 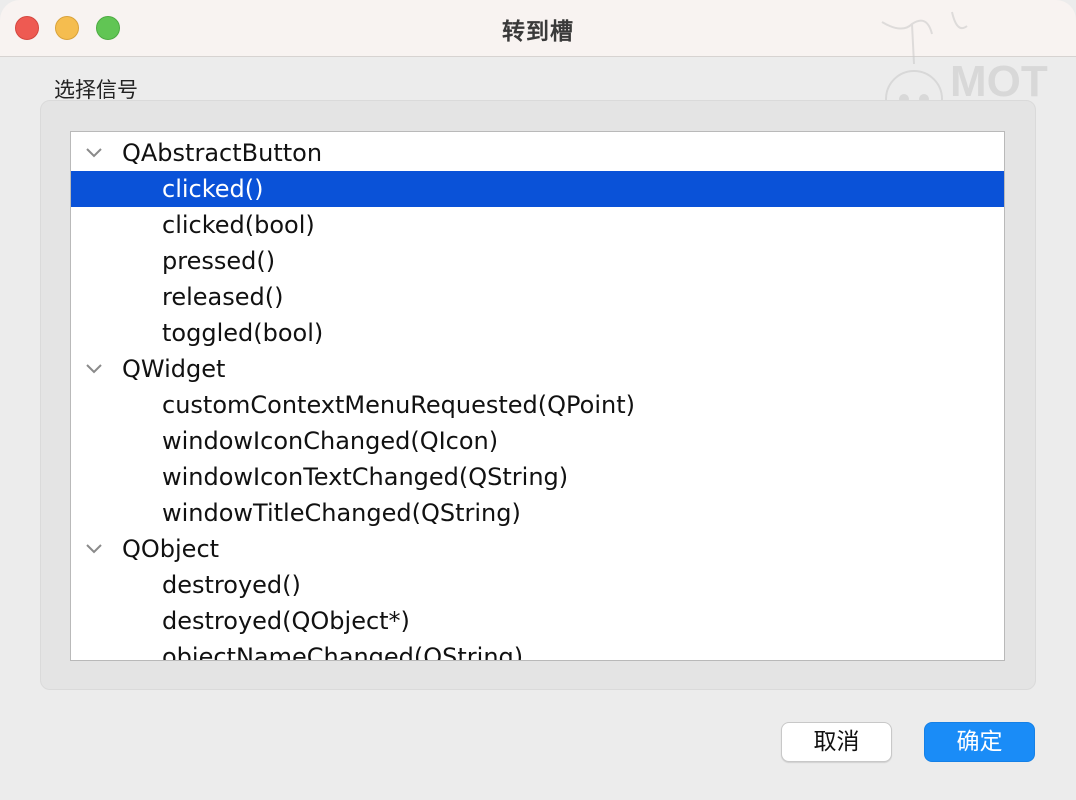 I want to click on tree-row-label: windowIconChanged(QIcon), so click(x=330, y=441).